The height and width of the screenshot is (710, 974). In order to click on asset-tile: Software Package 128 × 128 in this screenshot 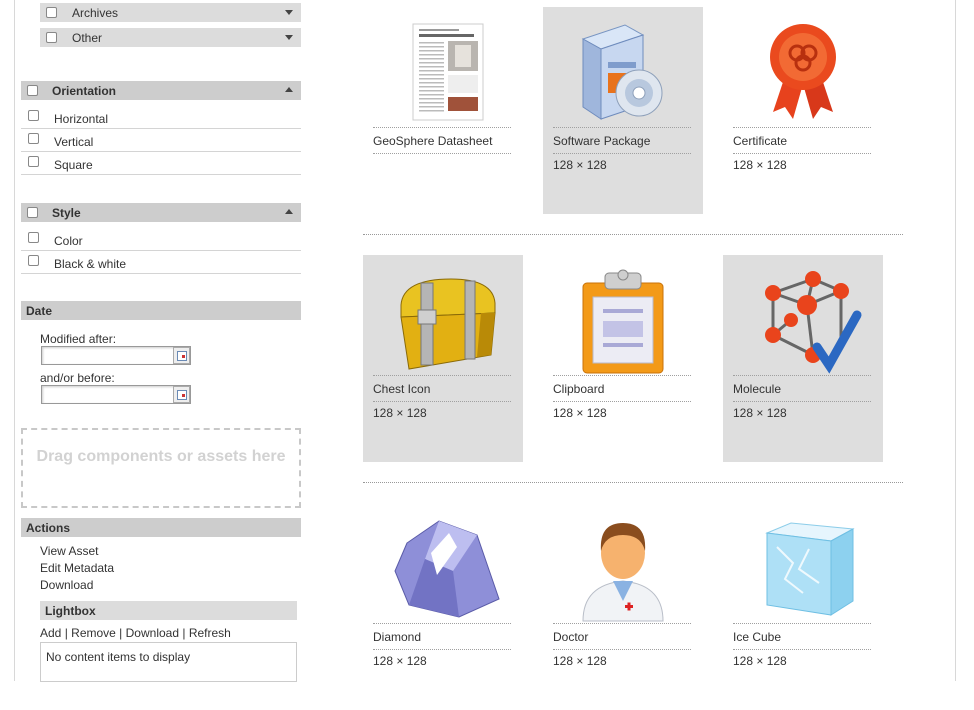, I will do `click(623, 110)`.